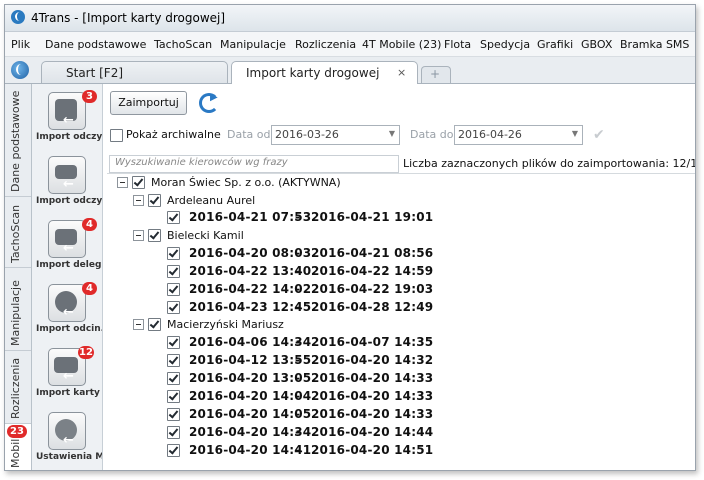 This screenshot has height=480, width=704. Describe the element at coordinates (250, 360) in the screenshot. I see `record-start: 2016-04-12 13:55` at that location.